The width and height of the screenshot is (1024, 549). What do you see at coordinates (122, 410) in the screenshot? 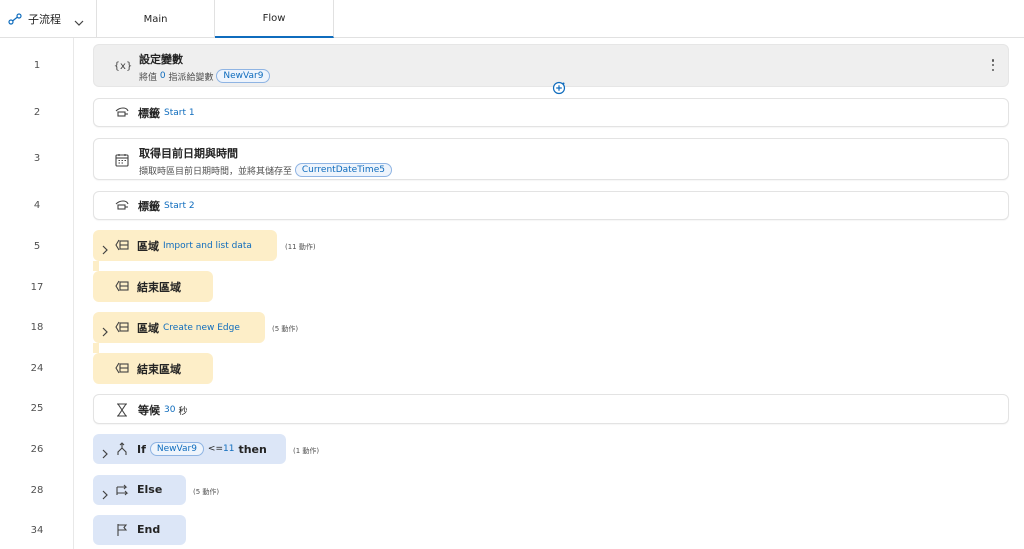
I see `hourglass-icon` at bounding box center [122, 410].